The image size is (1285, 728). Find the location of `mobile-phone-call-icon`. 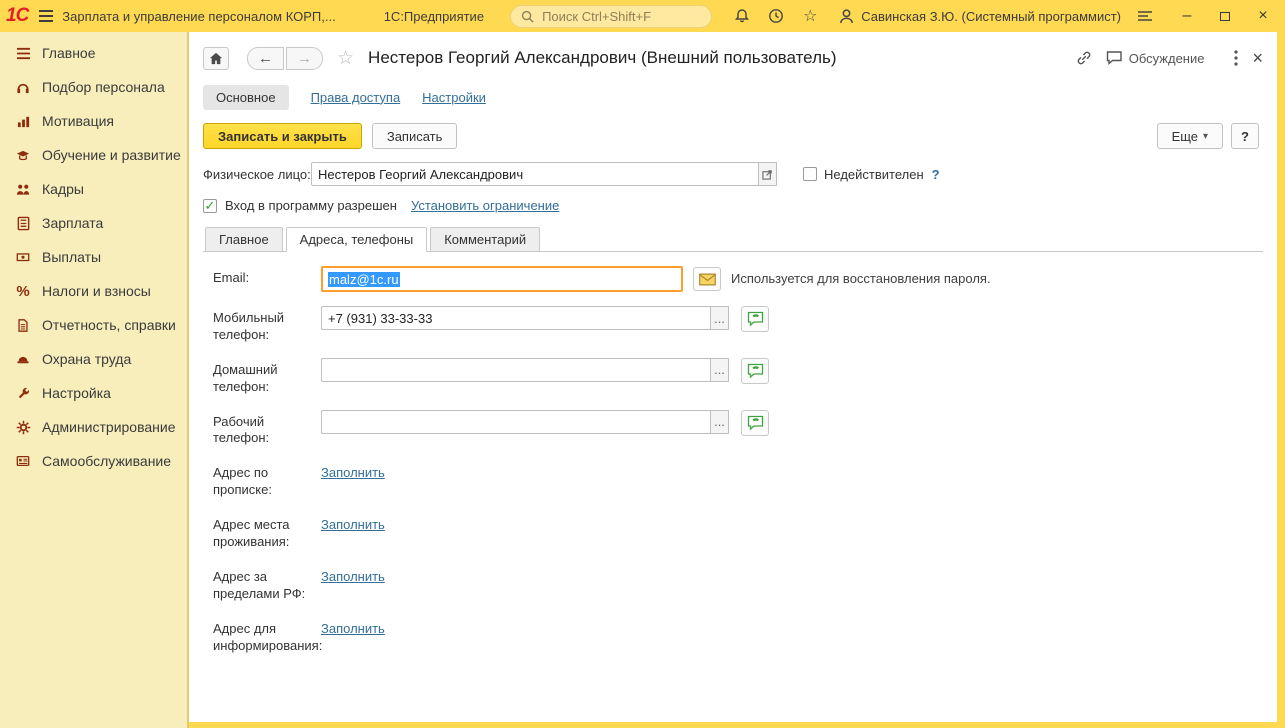

mobile-phone-call-icon is located at coordinates (755, 319).